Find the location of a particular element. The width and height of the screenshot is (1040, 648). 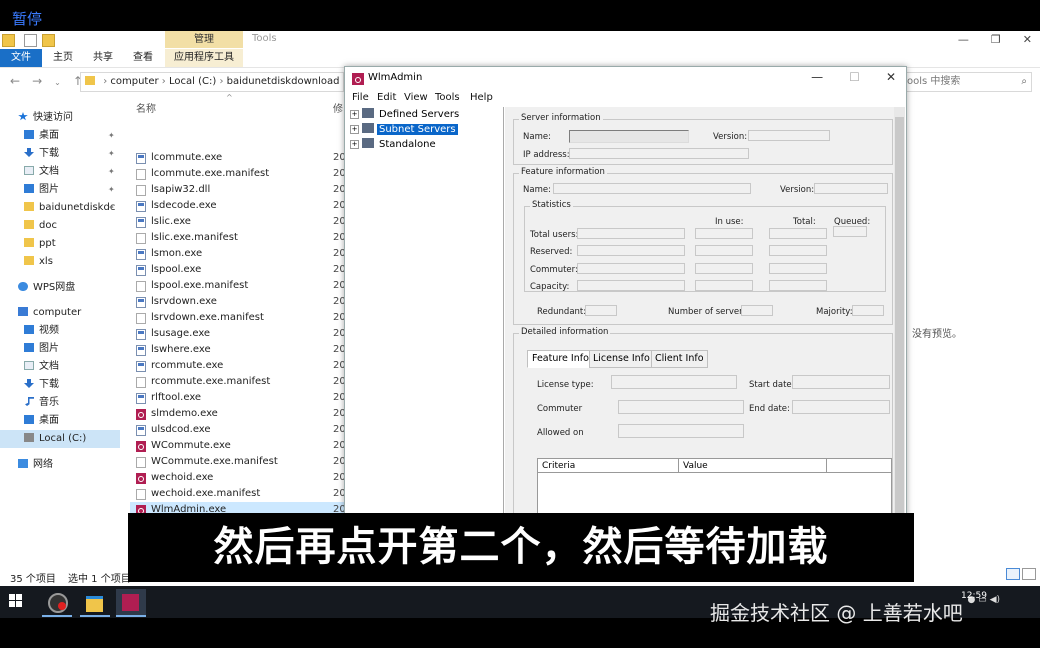

sidebar-item: Local (C:) is located at coordinates (60, 439).